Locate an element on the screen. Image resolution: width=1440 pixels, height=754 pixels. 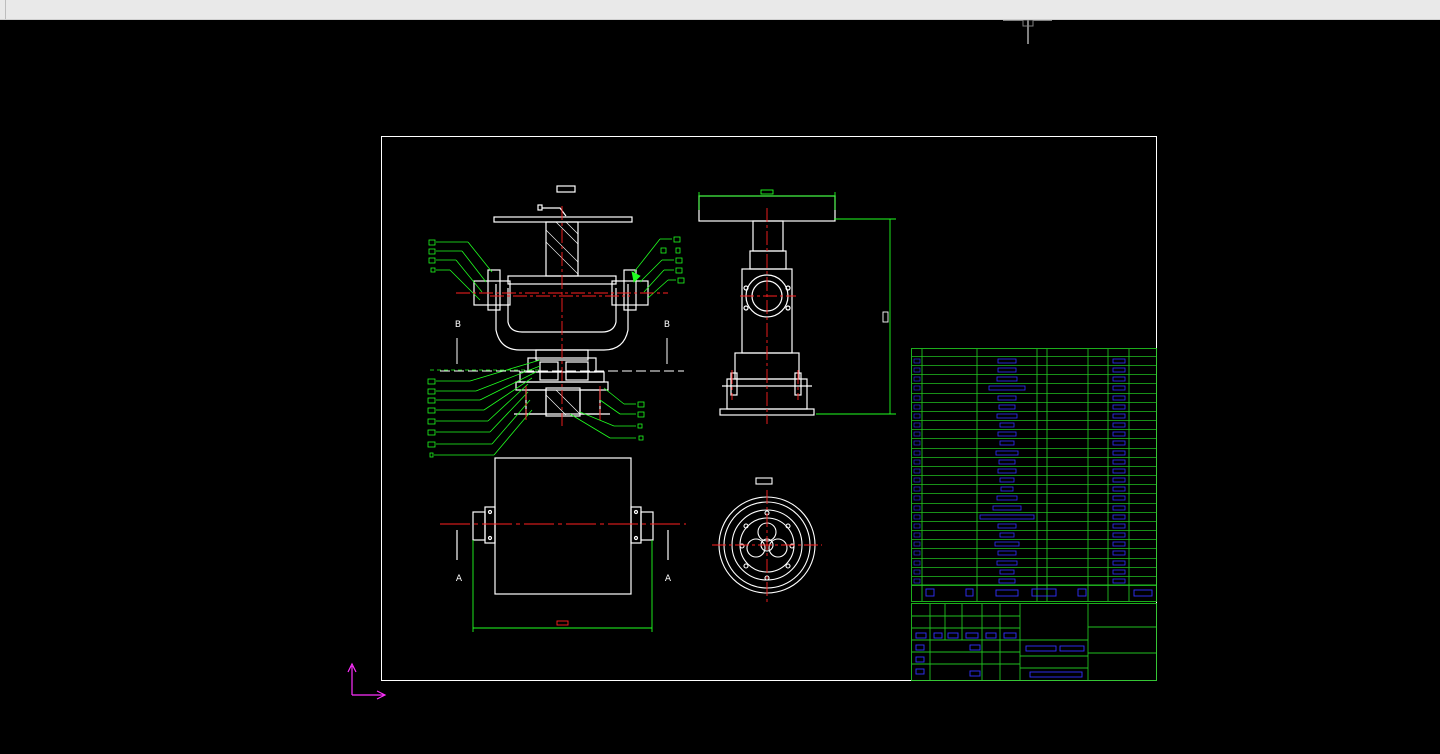
front-view-centerlines is located at coordinates (562, 316).